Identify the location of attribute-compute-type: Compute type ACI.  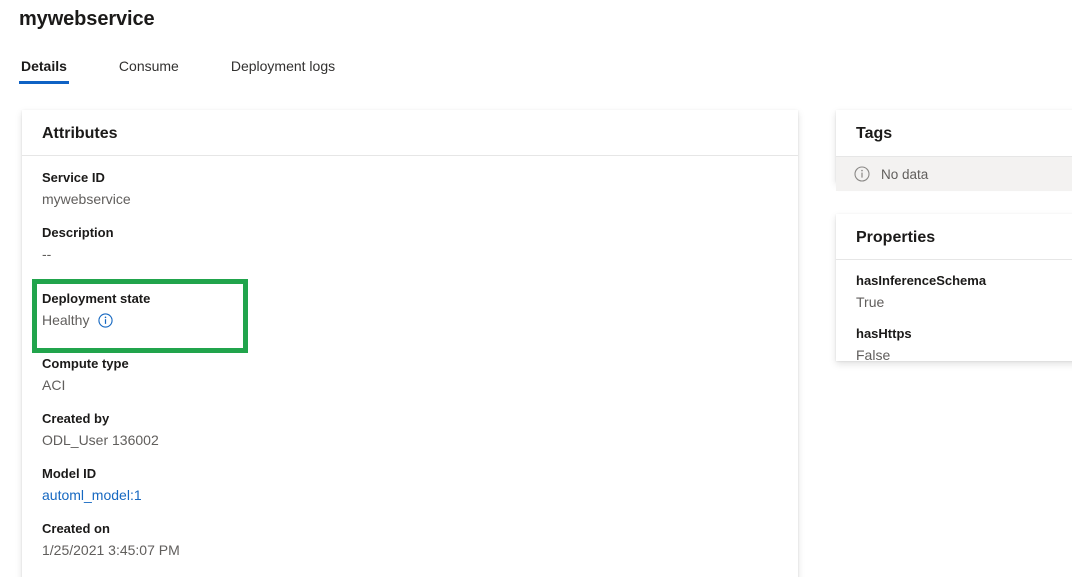
(410, 375).